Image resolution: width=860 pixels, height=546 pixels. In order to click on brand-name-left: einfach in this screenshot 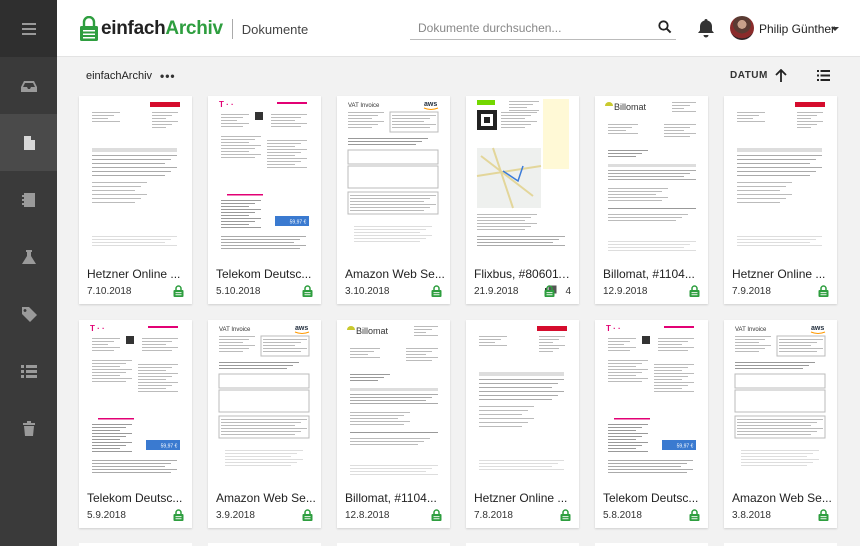, I will do `click(133, 28)`.